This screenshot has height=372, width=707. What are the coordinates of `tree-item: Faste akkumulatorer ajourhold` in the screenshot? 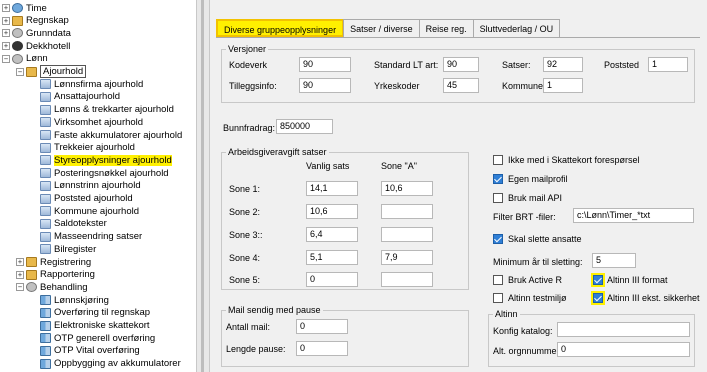 It's located at (111, 135).